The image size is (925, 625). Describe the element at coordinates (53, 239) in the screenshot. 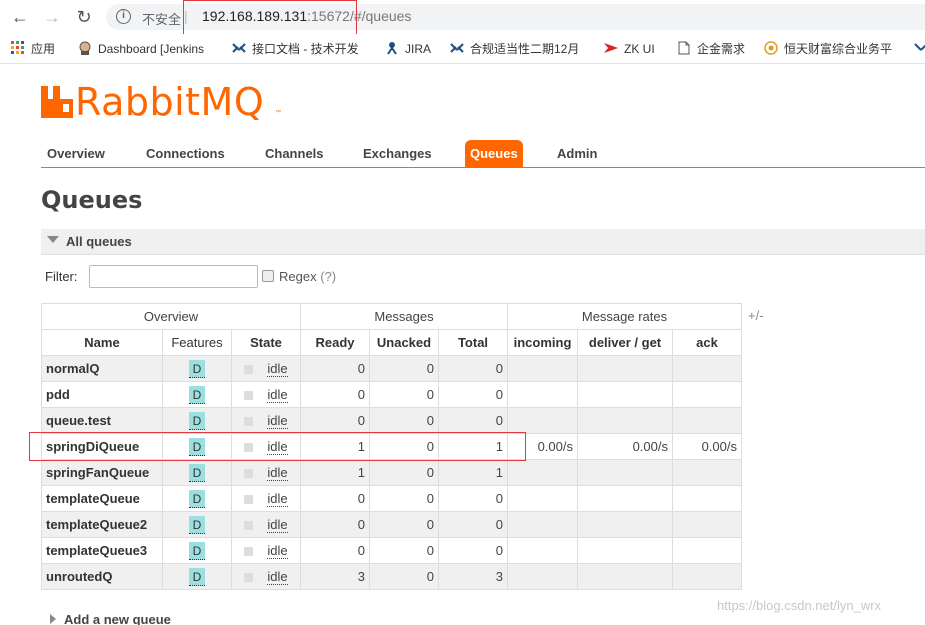

I see `collapse-triangle-icon` at that location.